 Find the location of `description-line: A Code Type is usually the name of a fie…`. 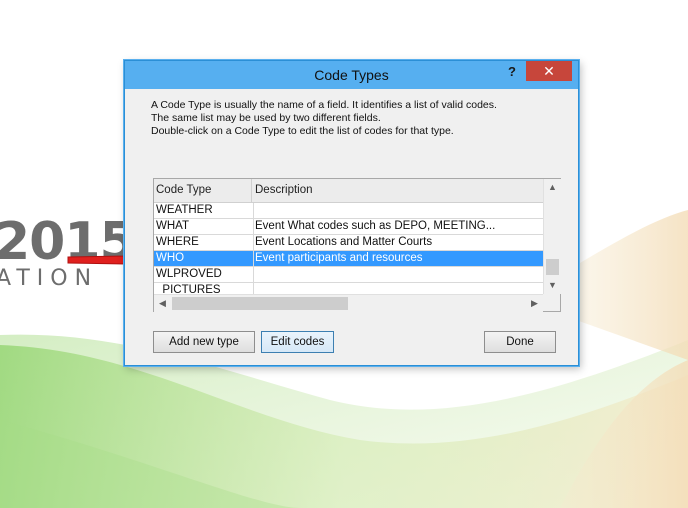

description-line: A Code Type is usually the name of a fie… is located at coordinates (324, 105).